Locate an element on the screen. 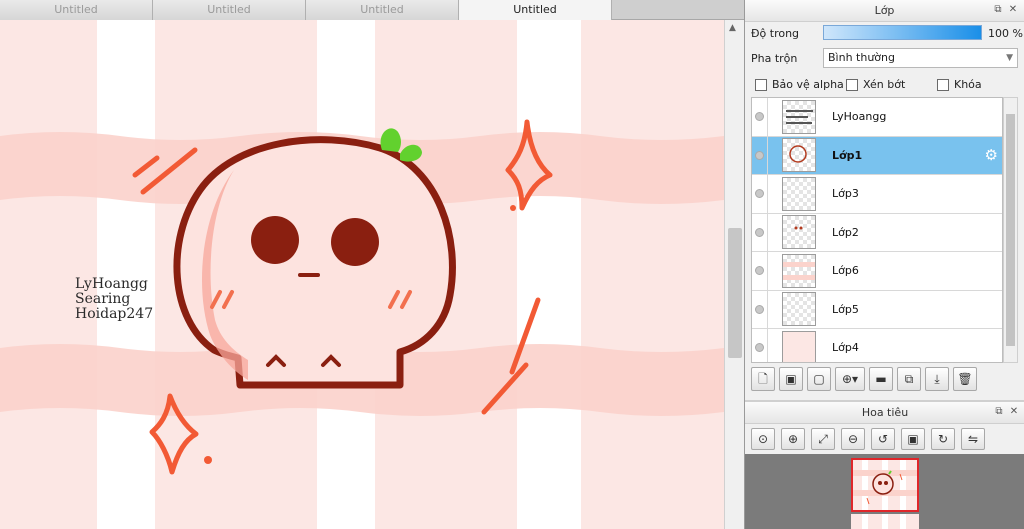 Image resolution: width=1024 pixels, height=529 pixels. skull-left-eye is located at coordinates (275, 240).